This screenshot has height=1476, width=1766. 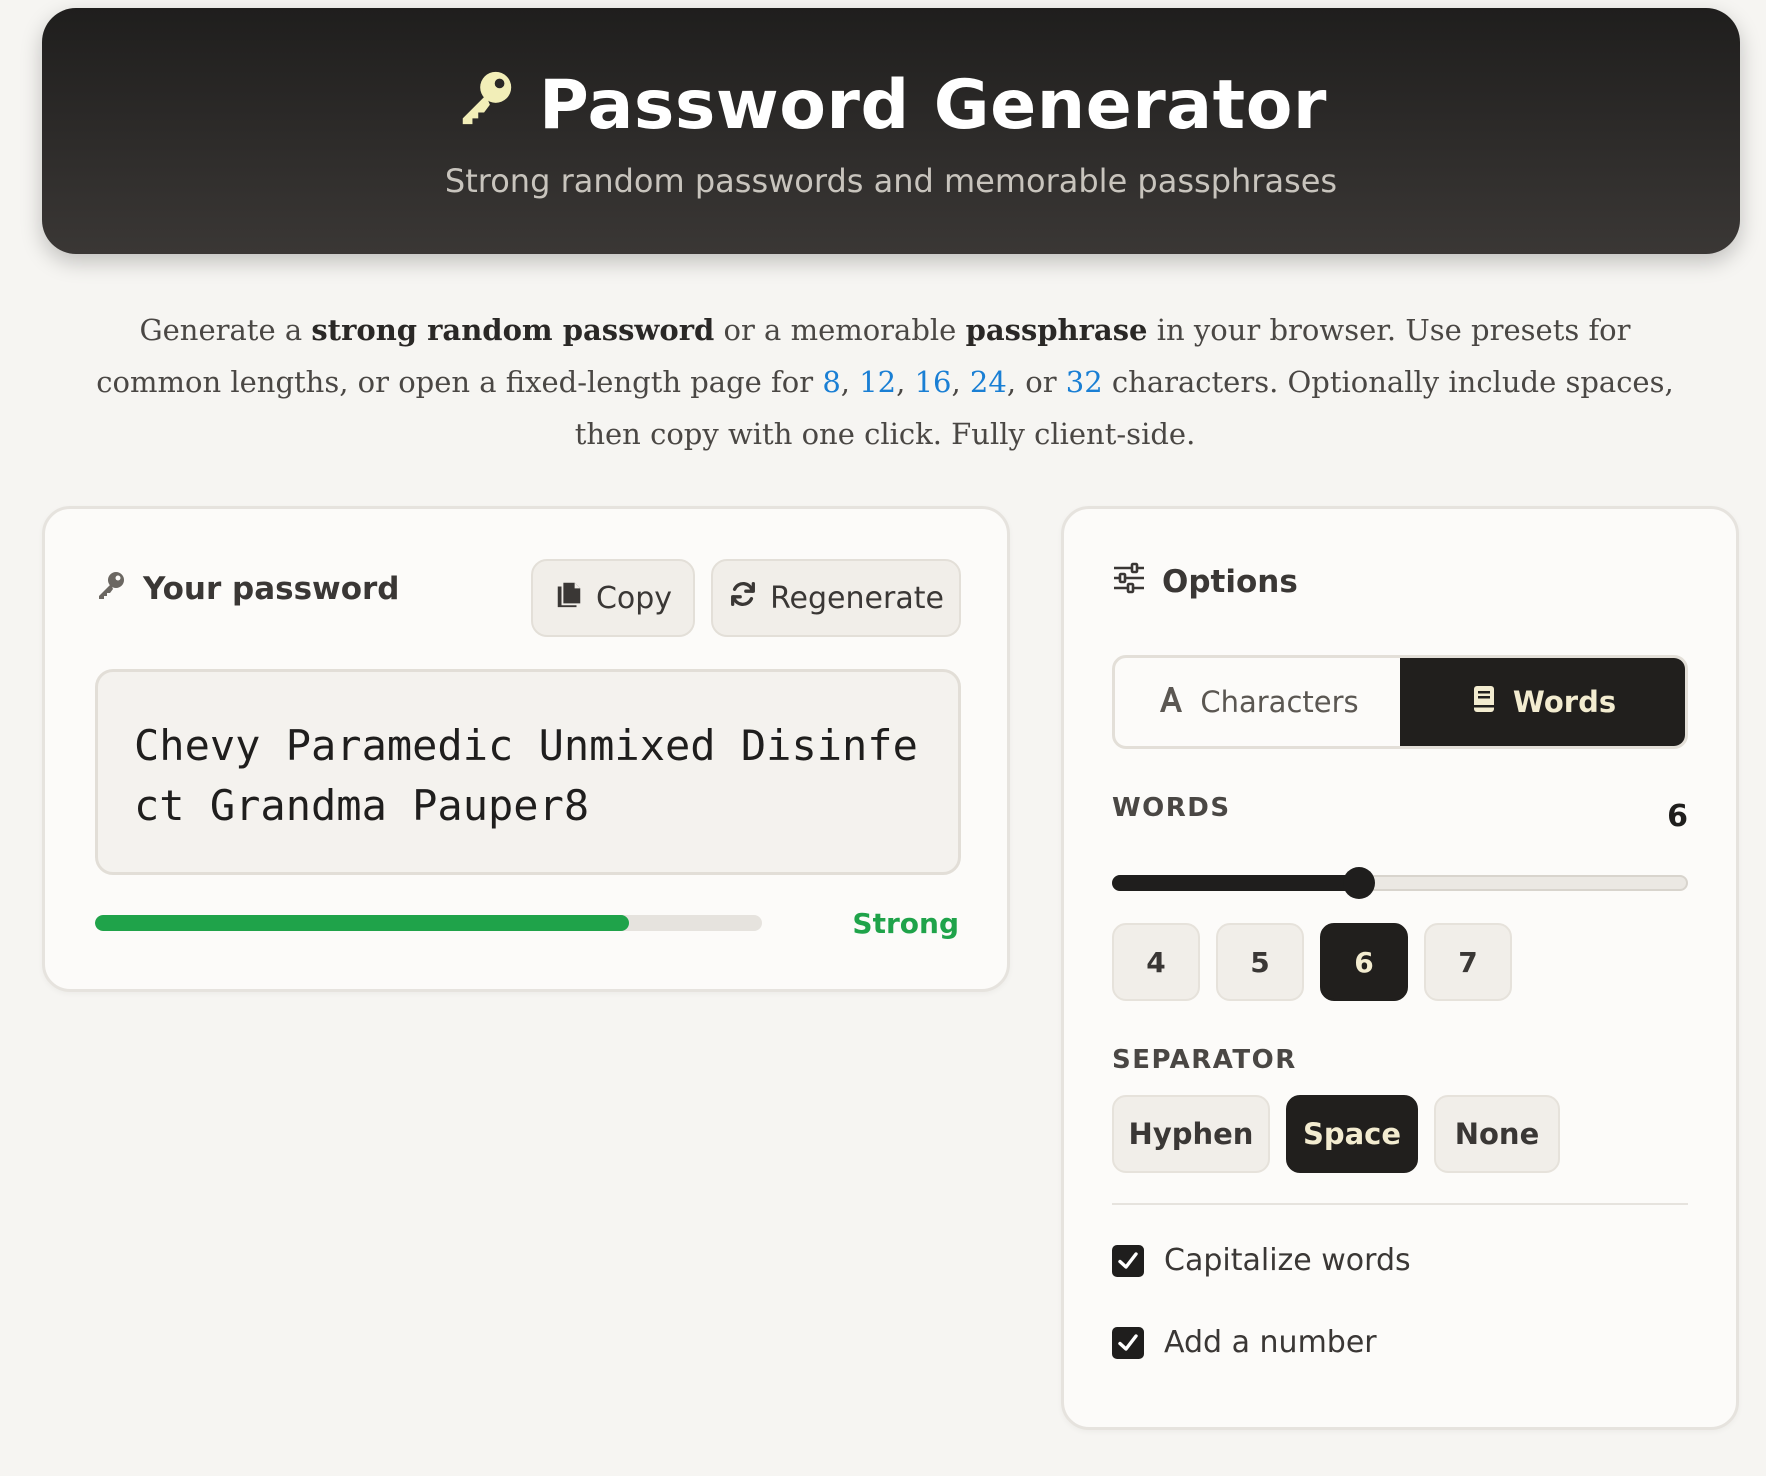 What do you see at coordinates (1235, 883) in the screenshot?
I see `slider-fill` at bounding box center [1235, 883].